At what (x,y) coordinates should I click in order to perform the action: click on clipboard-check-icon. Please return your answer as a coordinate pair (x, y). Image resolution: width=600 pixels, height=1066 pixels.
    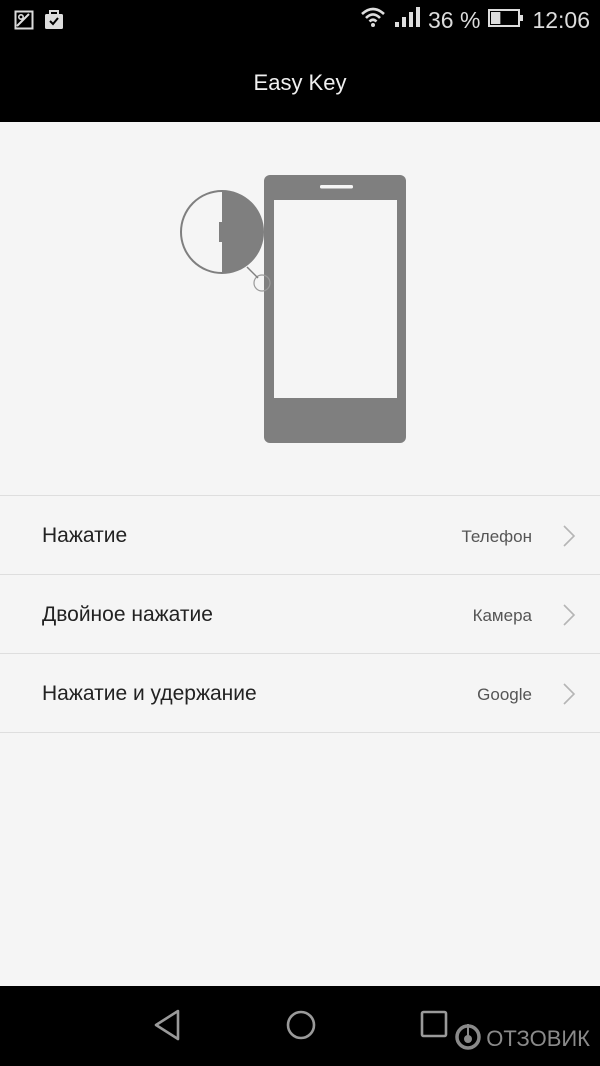
    Looking at the image, I should click on (54, 22).